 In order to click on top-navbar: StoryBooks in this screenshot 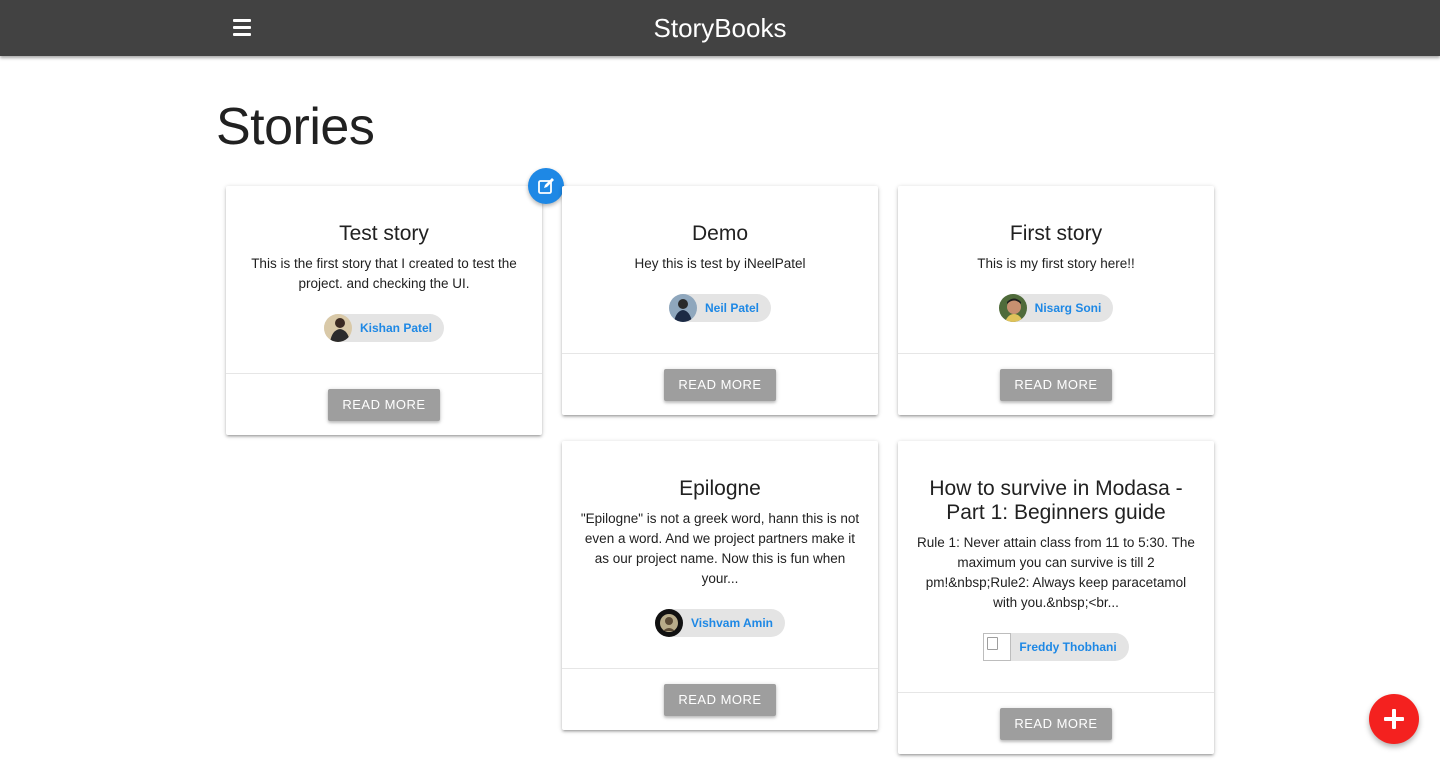, I will do `click(720, 28)`.